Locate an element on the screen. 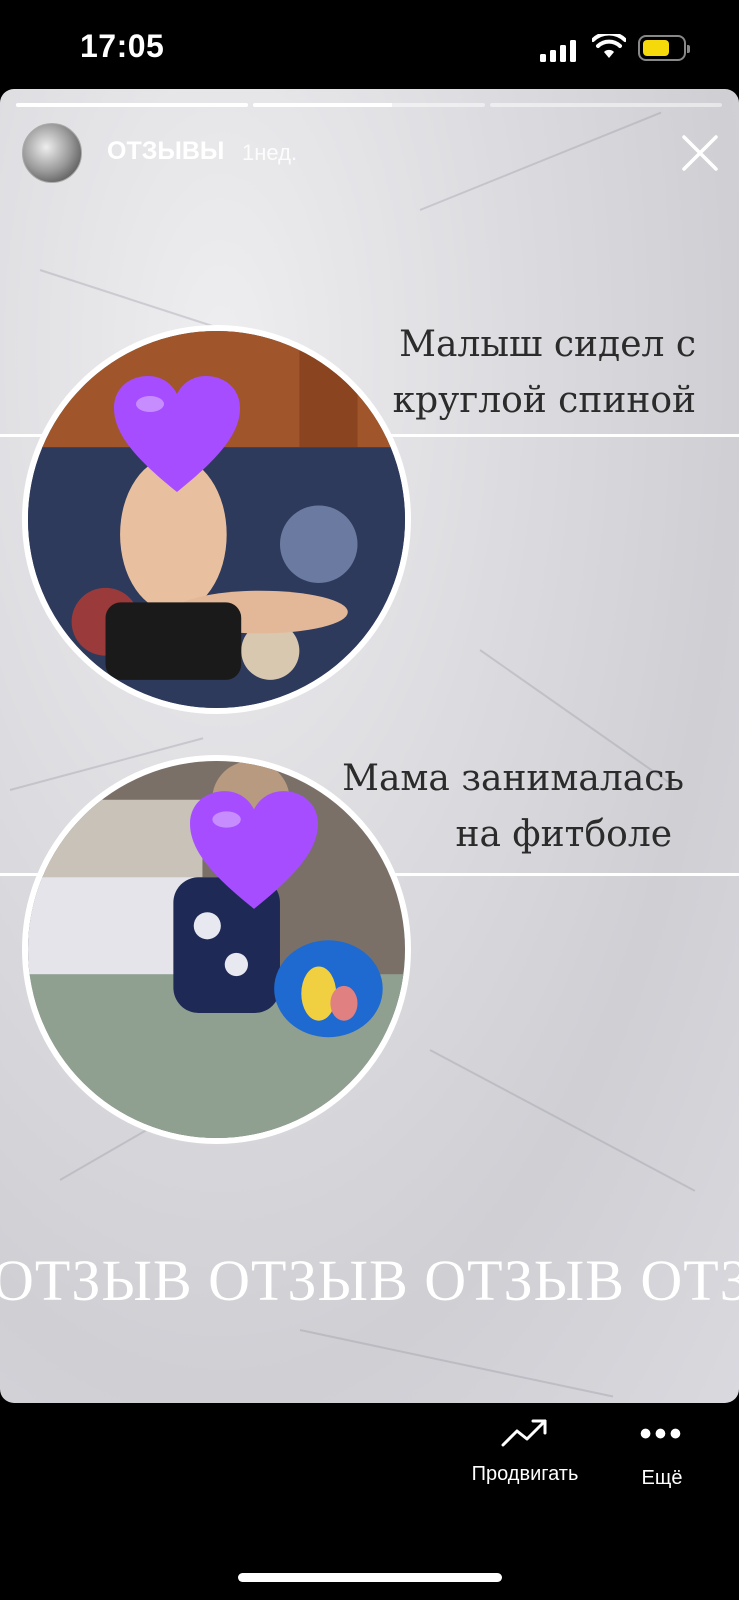 This screenshot has width=739, height=1600. more-dots-icon: ••• is located at coordinates (662, 1434).